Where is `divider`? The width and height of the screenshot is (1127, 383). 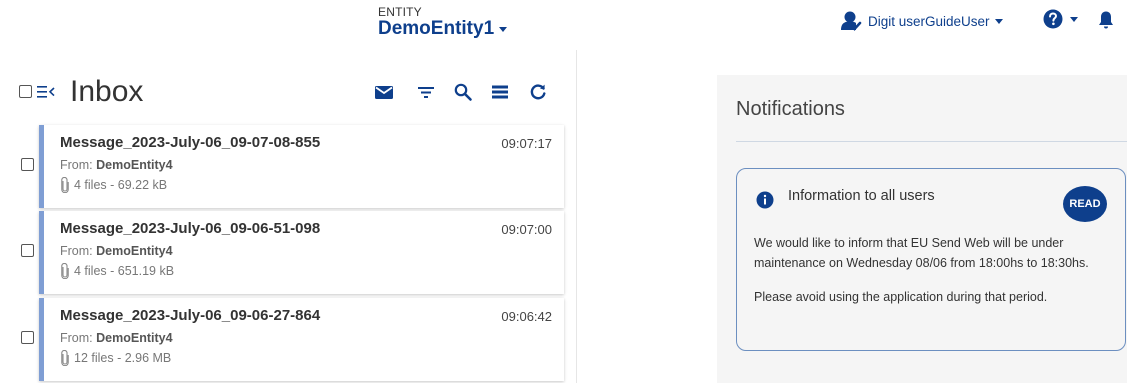 divider is located at coordinates (931, 141).